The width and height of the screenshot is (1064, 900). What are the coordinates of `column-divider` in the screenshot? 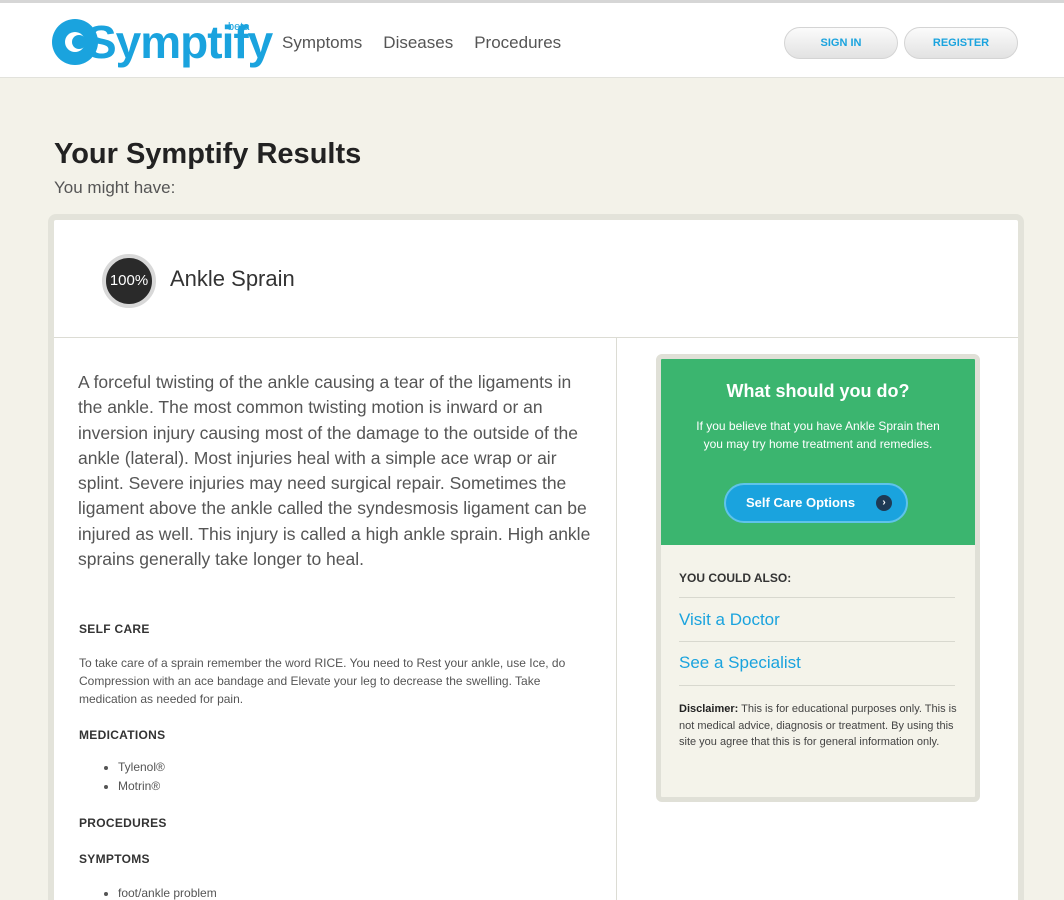 It's located at (616, 619).